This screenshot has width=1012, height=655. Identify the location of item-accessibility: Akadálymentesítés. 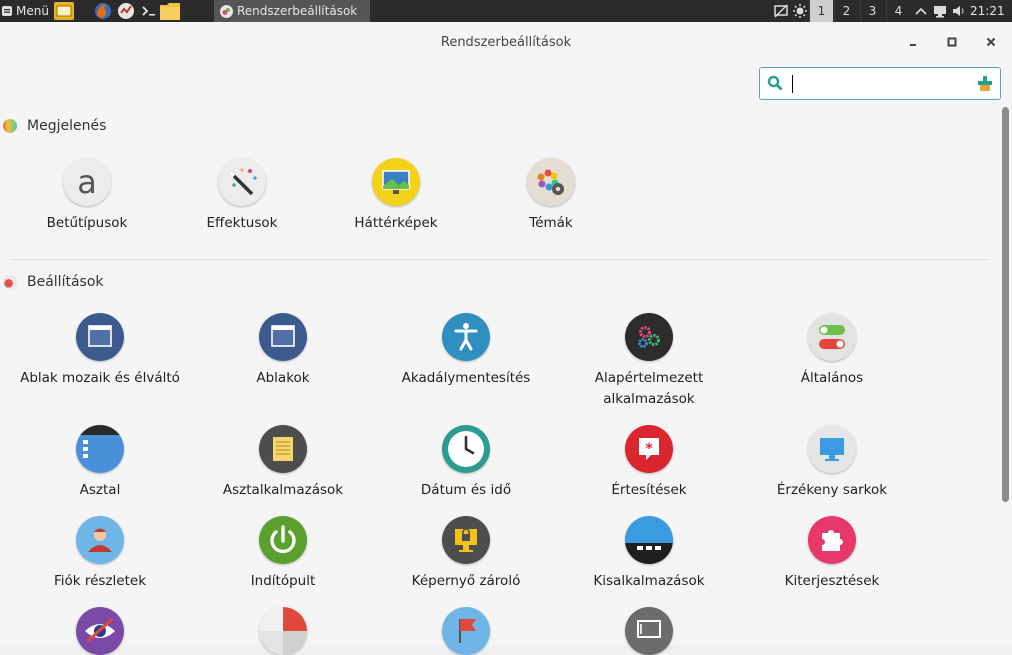
(466, 351).